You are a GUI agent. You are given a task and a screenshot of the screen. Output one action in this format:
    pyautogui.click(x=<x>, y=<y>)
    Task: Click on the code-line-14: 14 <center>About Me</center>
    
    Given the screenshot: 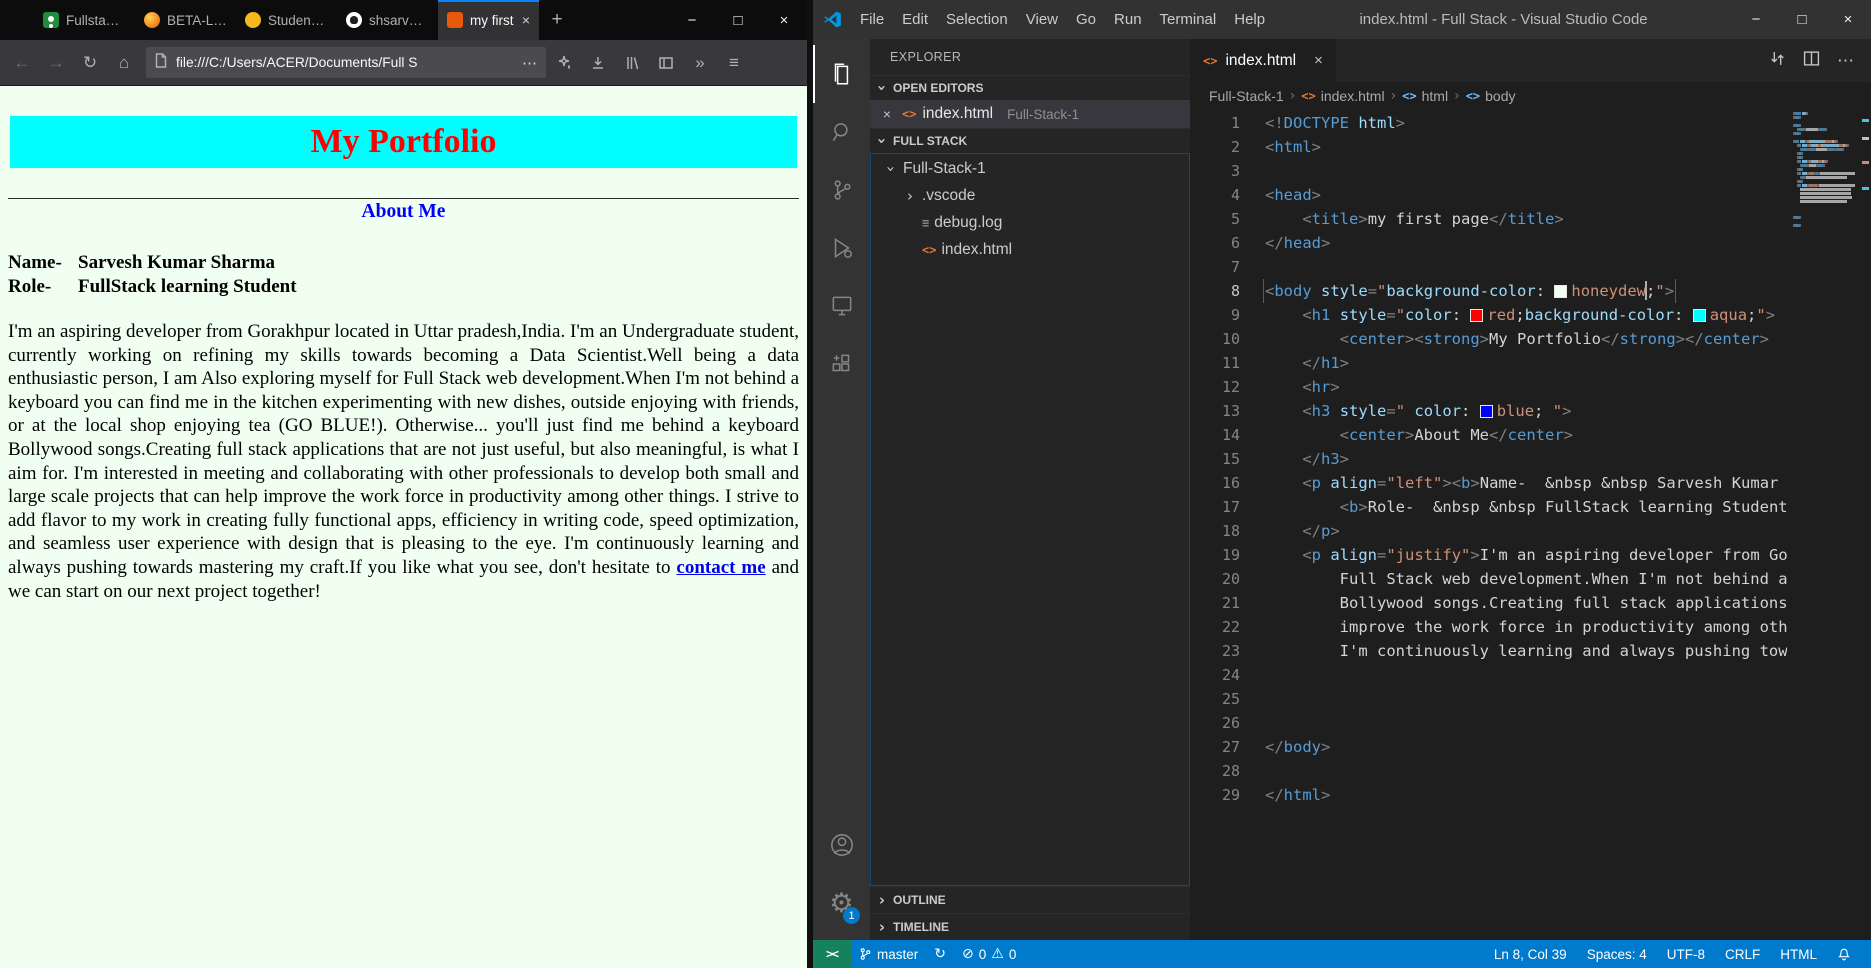 What is the action you would take?
    pyautogui.click(x=1488, y=435)
    